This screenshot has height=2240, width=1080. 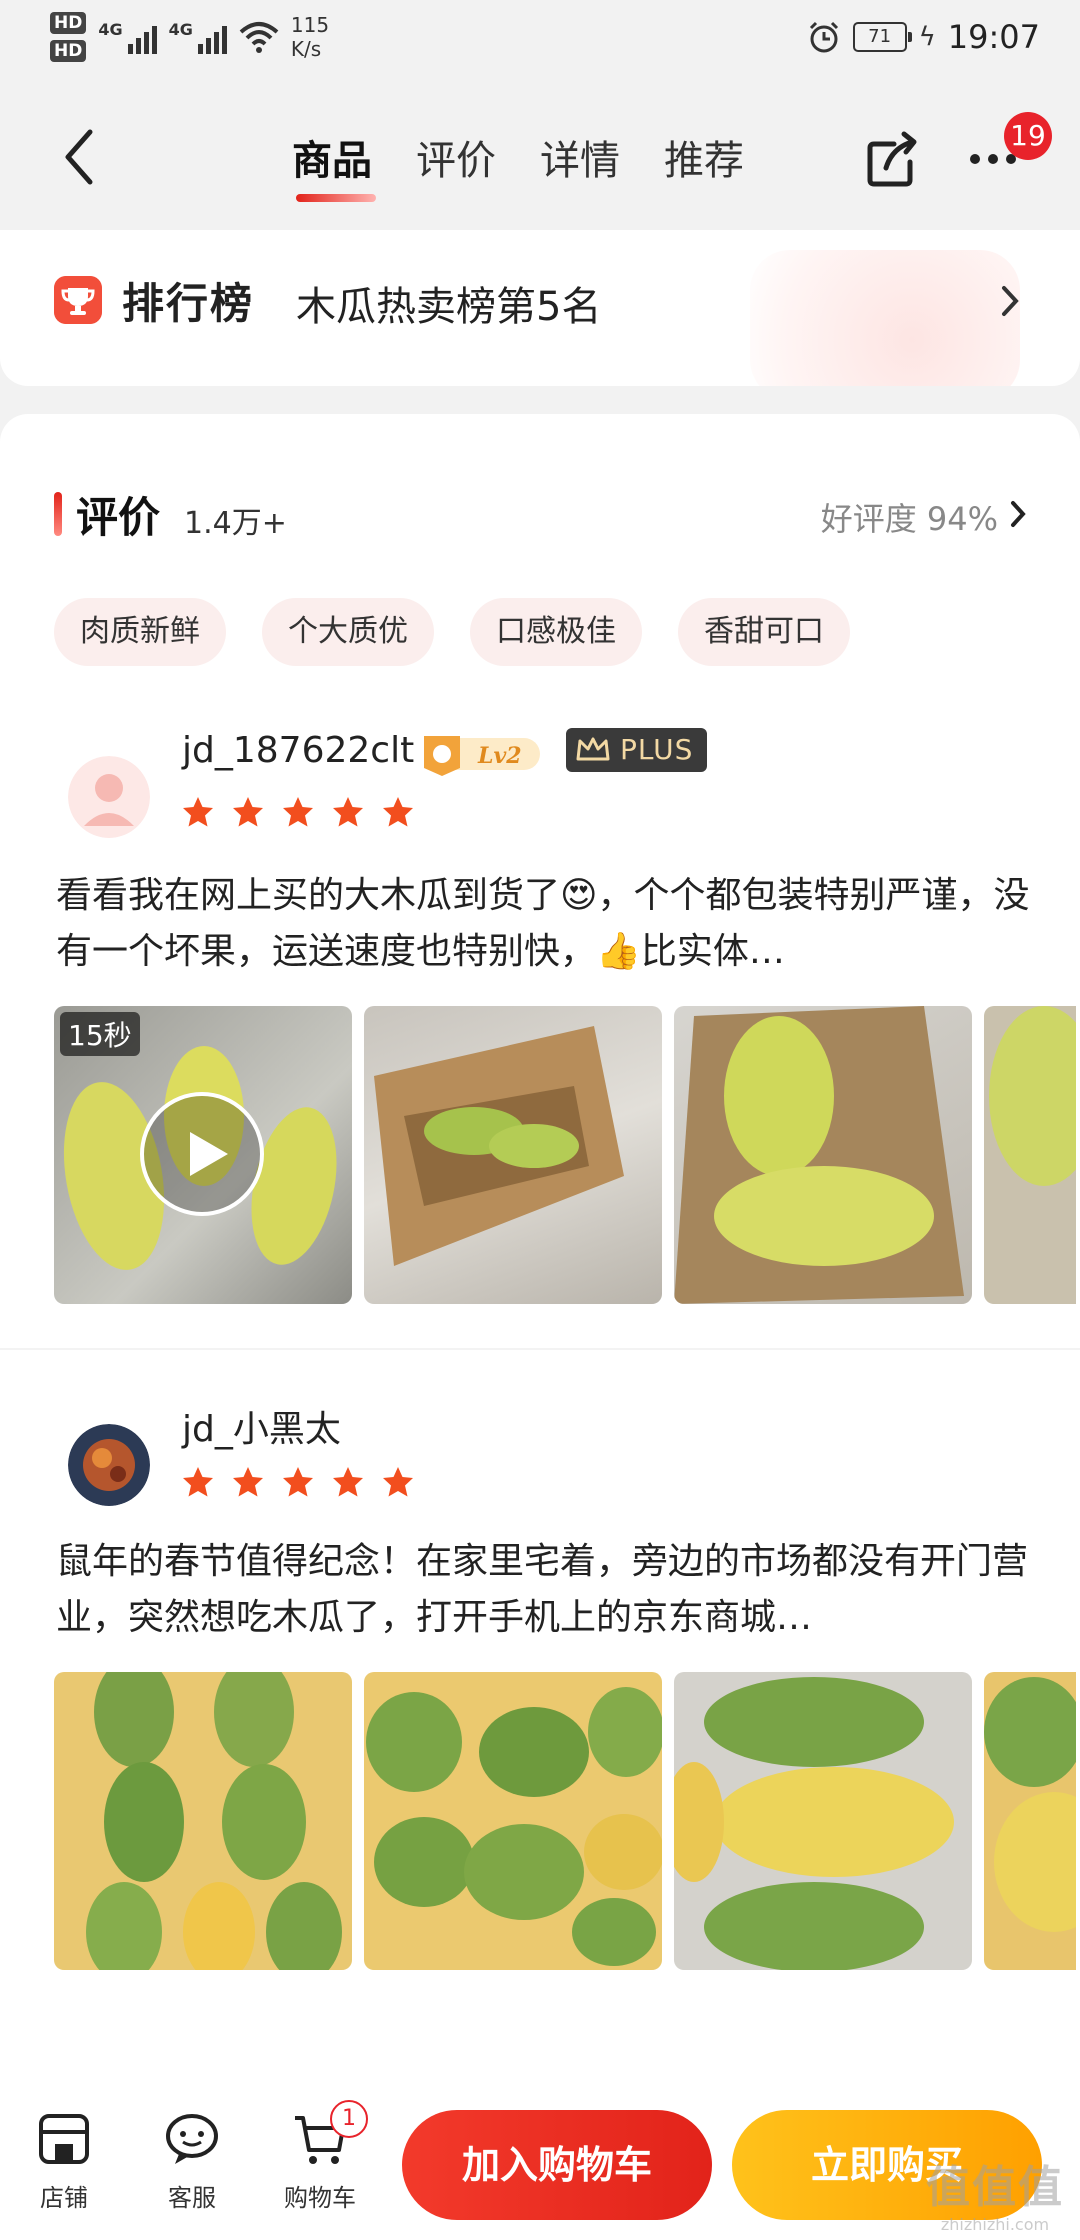 What do you see at coordinates (540, 1349) in the screenshot?
I see `review-divider` at bounding box center [540, 1349].